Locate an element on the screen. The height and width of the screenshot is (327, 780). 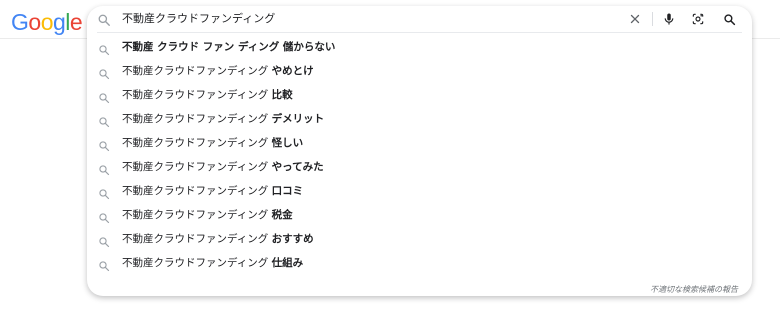
suggestion-item: 不動産クラウドファンディング やってみた is located at coordinates (419, 167).